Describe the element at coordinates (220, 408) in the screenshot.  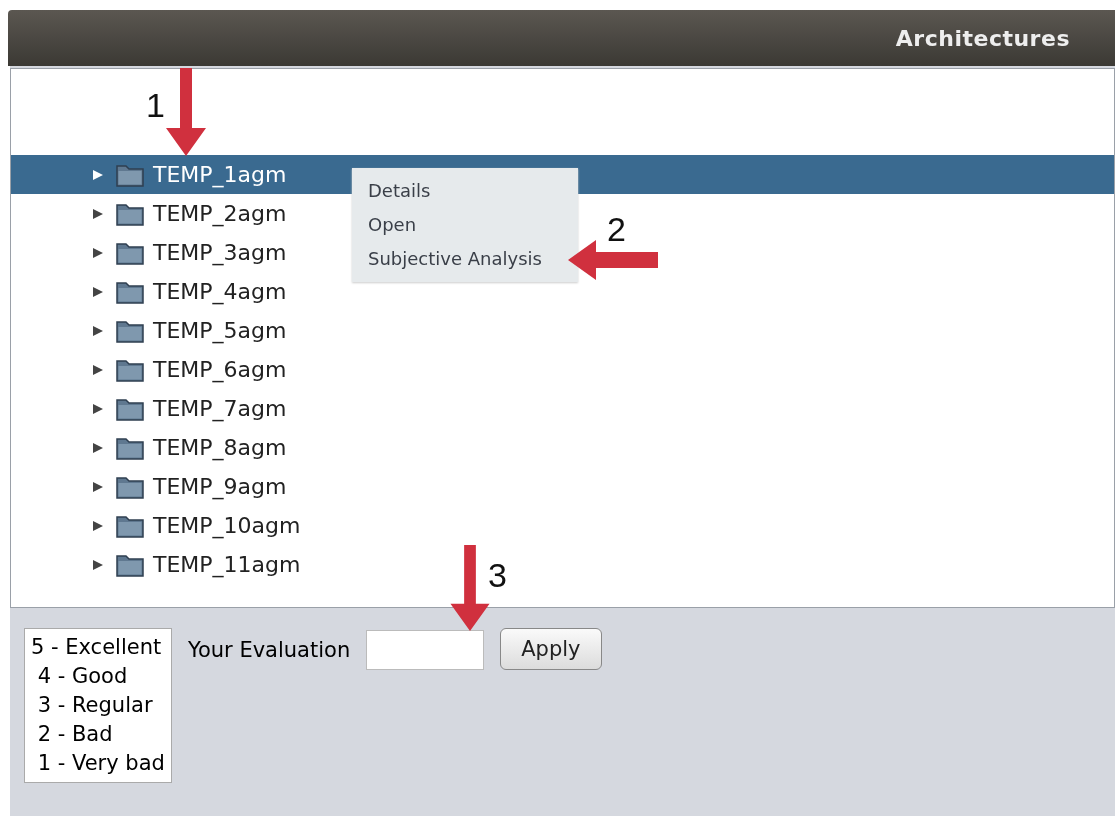
I see `item-label: TEMP_7agm` at that location.